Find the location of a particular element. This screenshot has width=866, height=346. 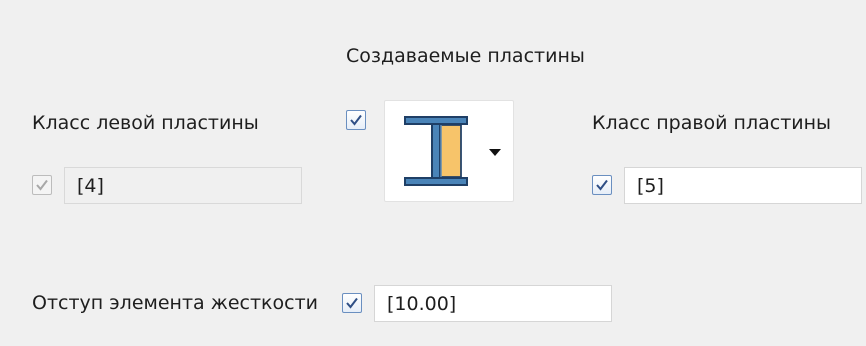

right-plate-class-checkbox is located at coordinates (602, 185).